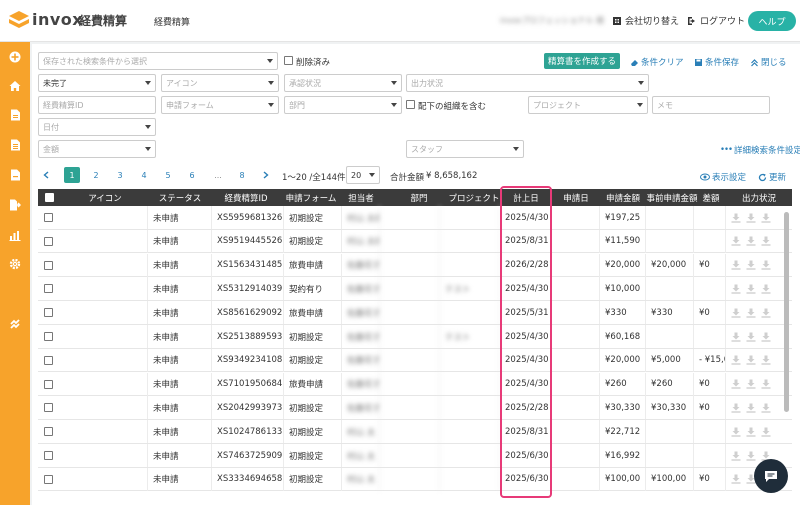 This screenshot has width=800, height=505. Describe the element at coordinates (716, 62) in the screenshot. I see `save-conditions-link: 条件保存` at that location.